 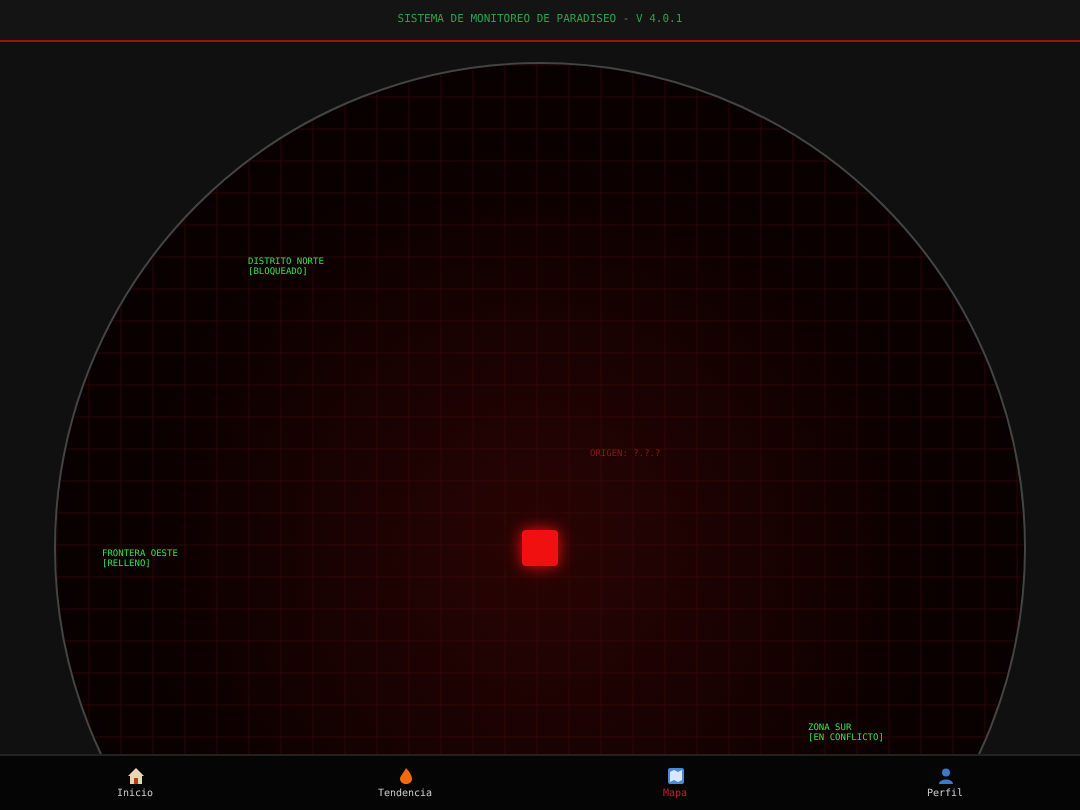 I want to click on person-icon, so click(x=945, y=775).